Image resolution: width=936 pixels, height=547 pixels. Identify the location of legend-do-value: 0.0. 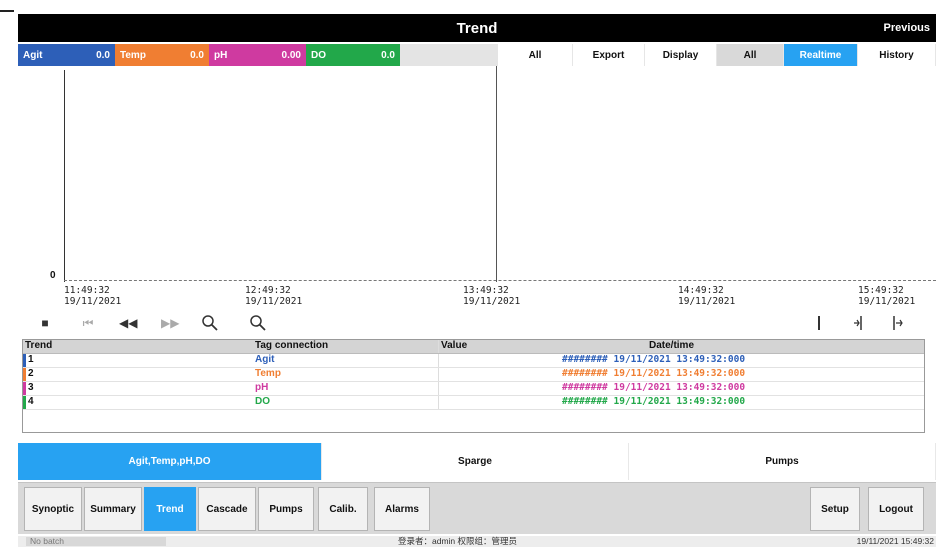
(388, 55).